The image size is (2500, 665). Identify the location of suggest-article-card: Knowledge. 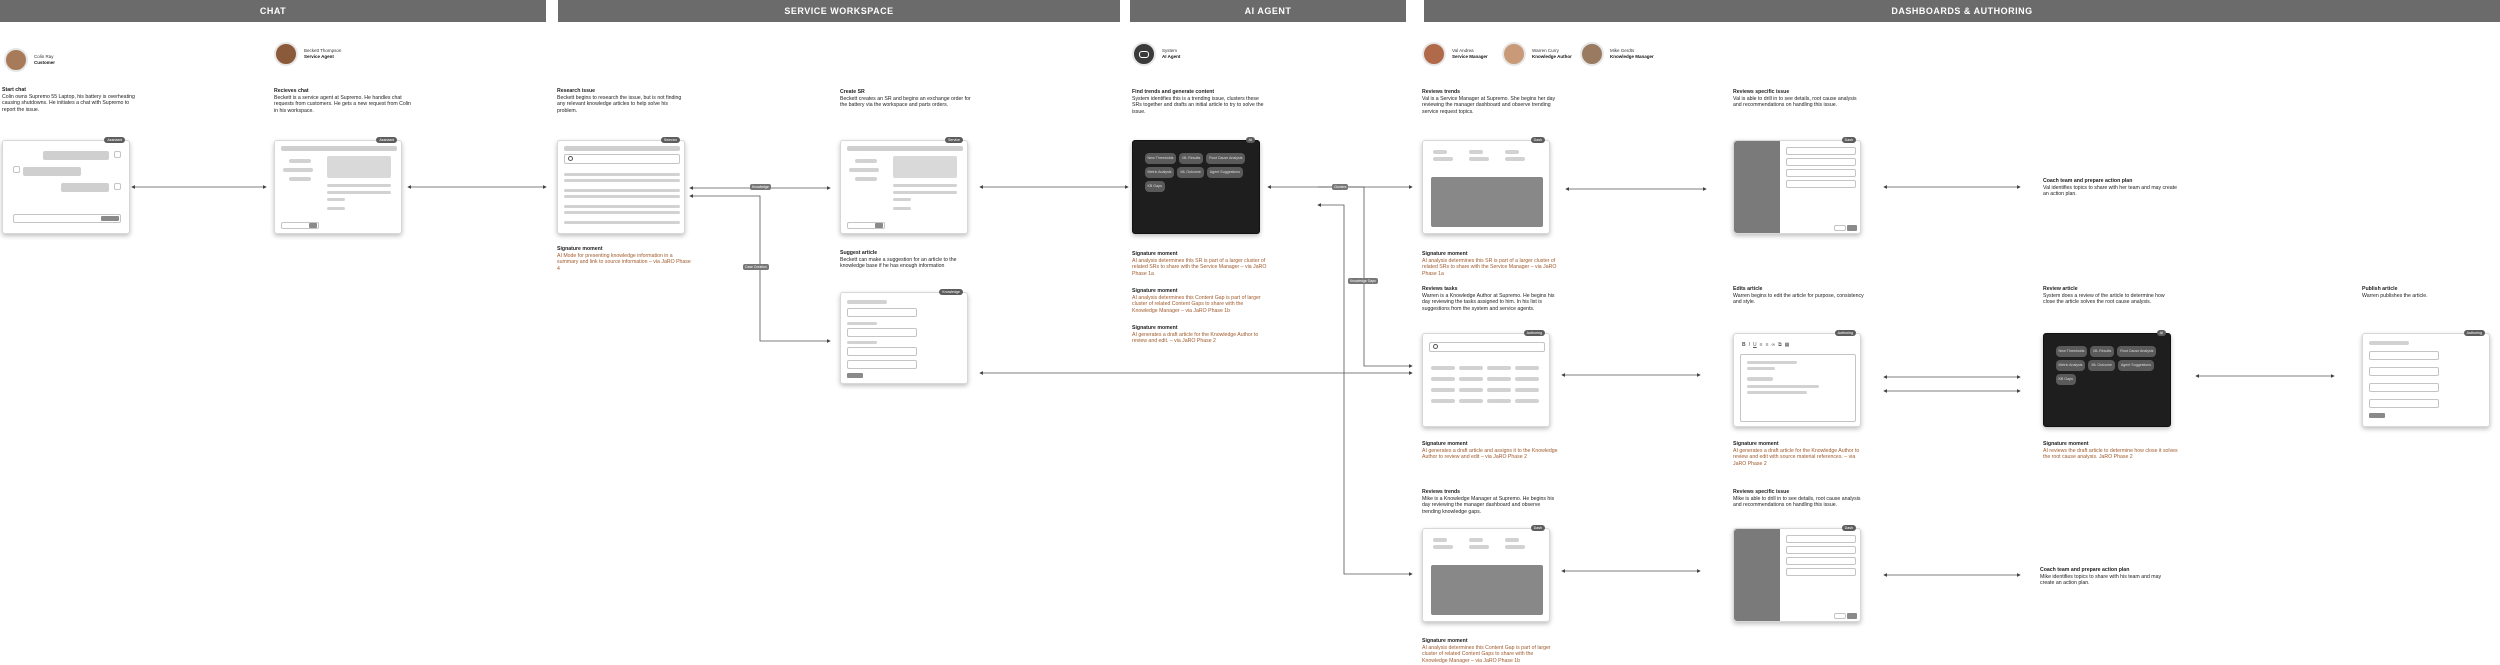
(904, 336).